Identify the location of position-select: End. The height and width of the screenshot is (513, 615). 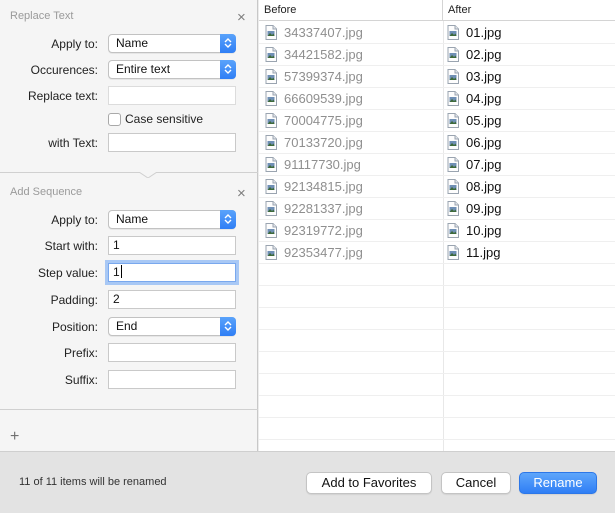
(172, 326).